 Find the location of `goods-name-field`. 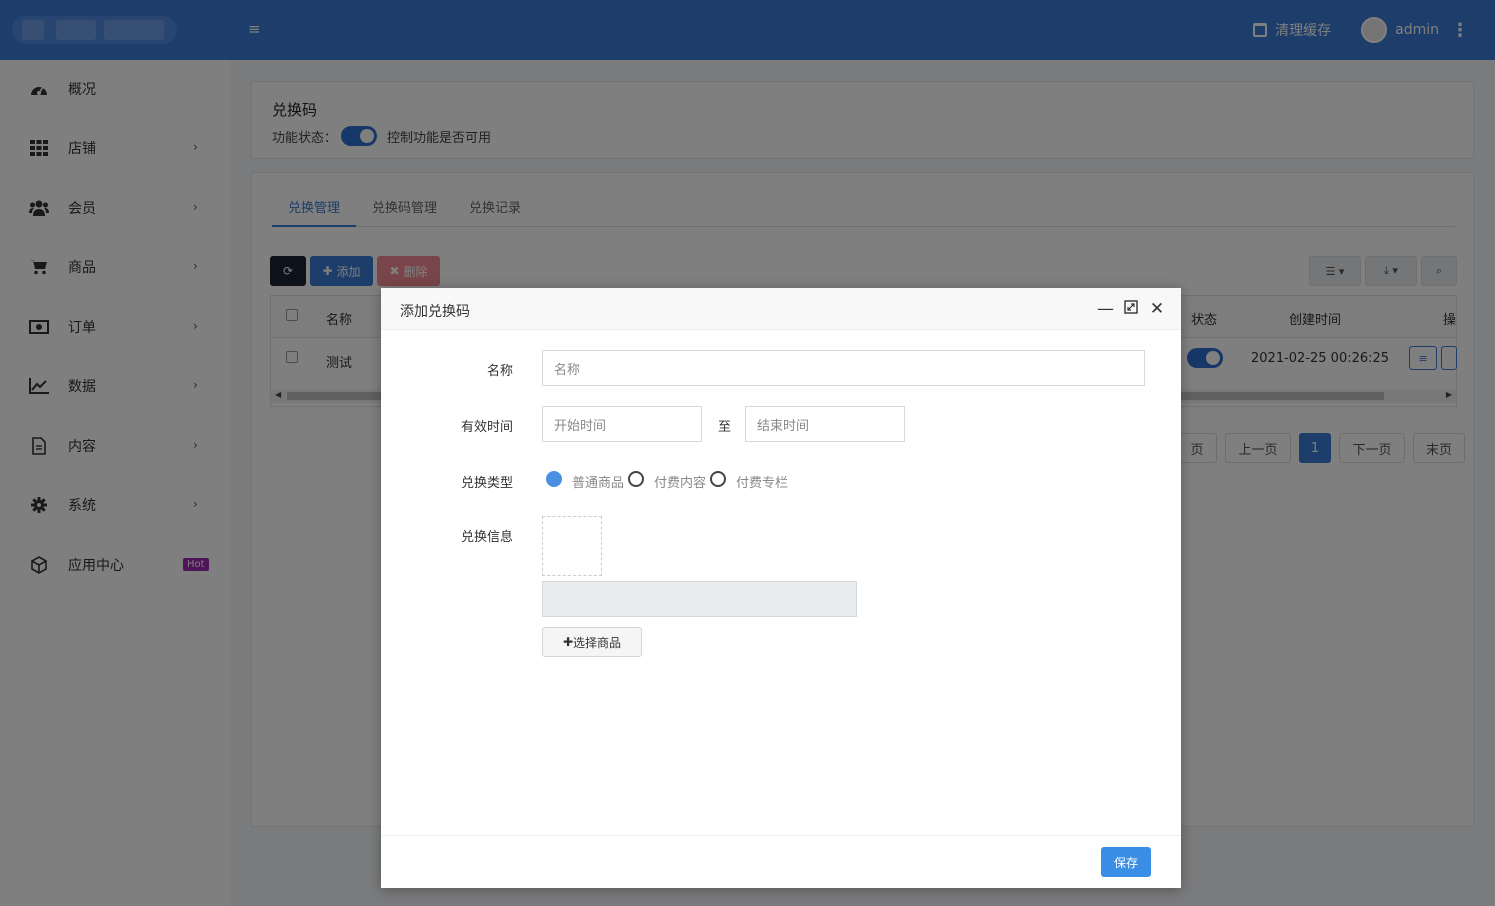

goods-name-field is located at coordinates (699, 599).